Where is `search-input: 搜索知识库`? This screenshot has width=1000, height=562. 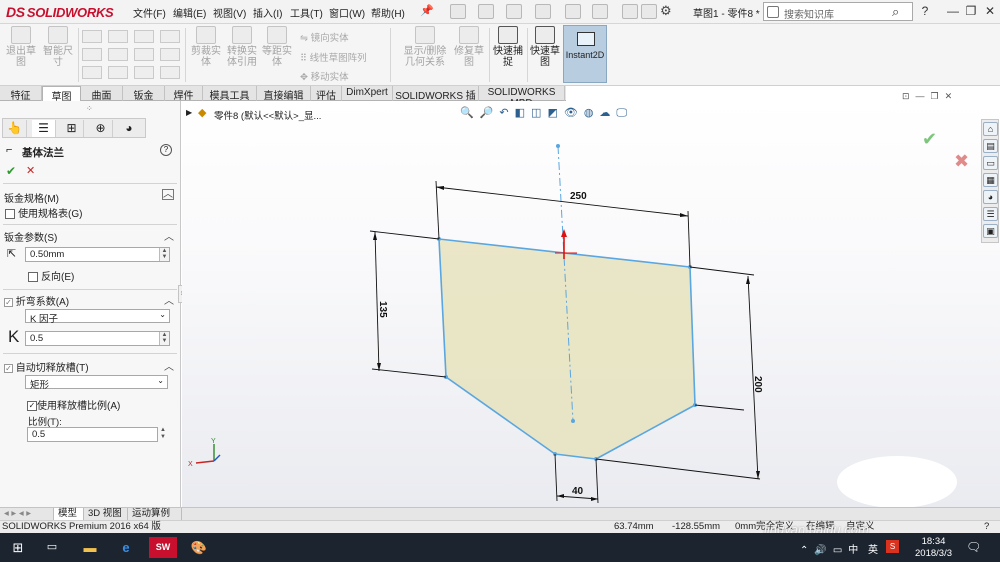 search-input: 搜索知识库 is located at coordinates (809, 13).